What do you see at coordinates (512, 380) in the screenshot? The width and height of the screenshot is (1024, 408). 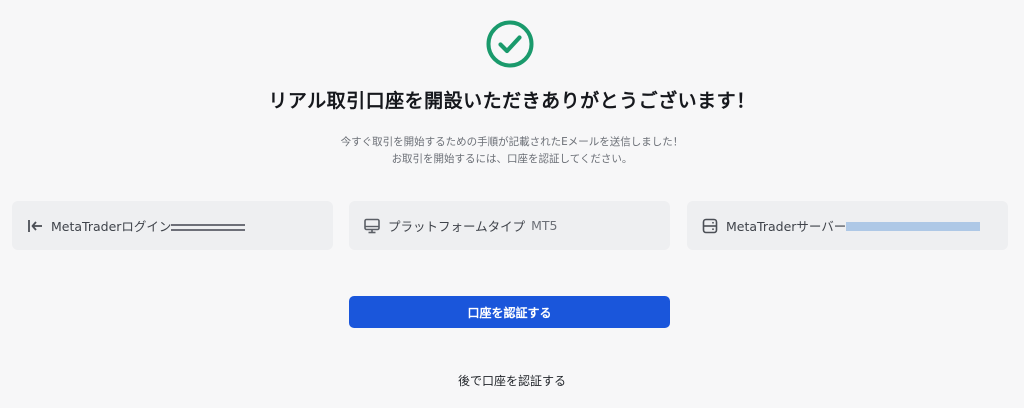 I see `verify-later-link: 後で口座を認証する` at bounding box center [512, 380].